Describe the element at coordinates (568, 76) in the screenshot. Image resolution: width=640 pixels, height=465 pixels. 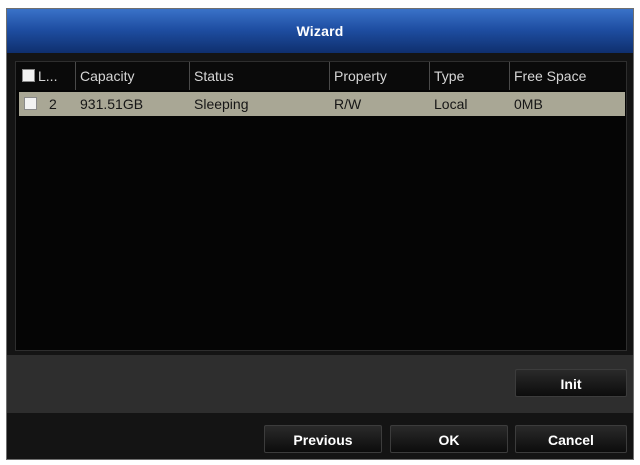
I see `column-header-free-space: Free Space` at that location.